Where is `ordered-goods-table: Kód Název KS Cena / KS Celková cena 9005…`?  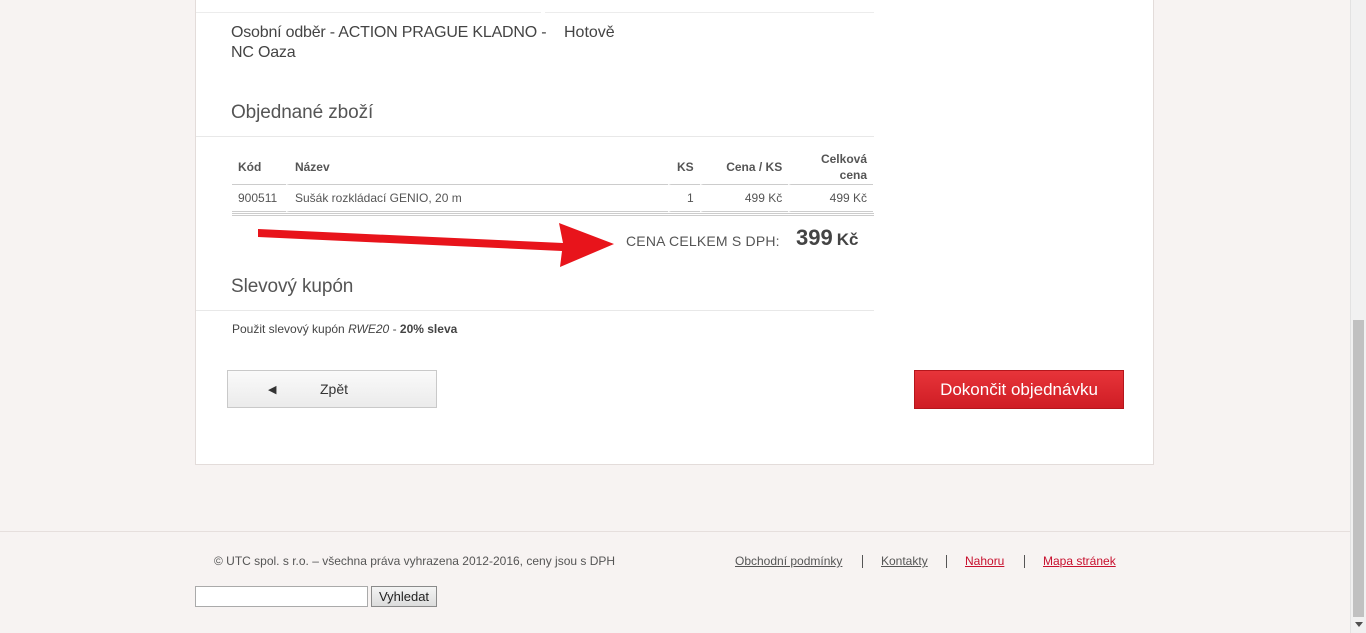 ordered-goods-table: Kód Název KS Cena / KS Celková cena 9005… is located at coordinates (552, 181).